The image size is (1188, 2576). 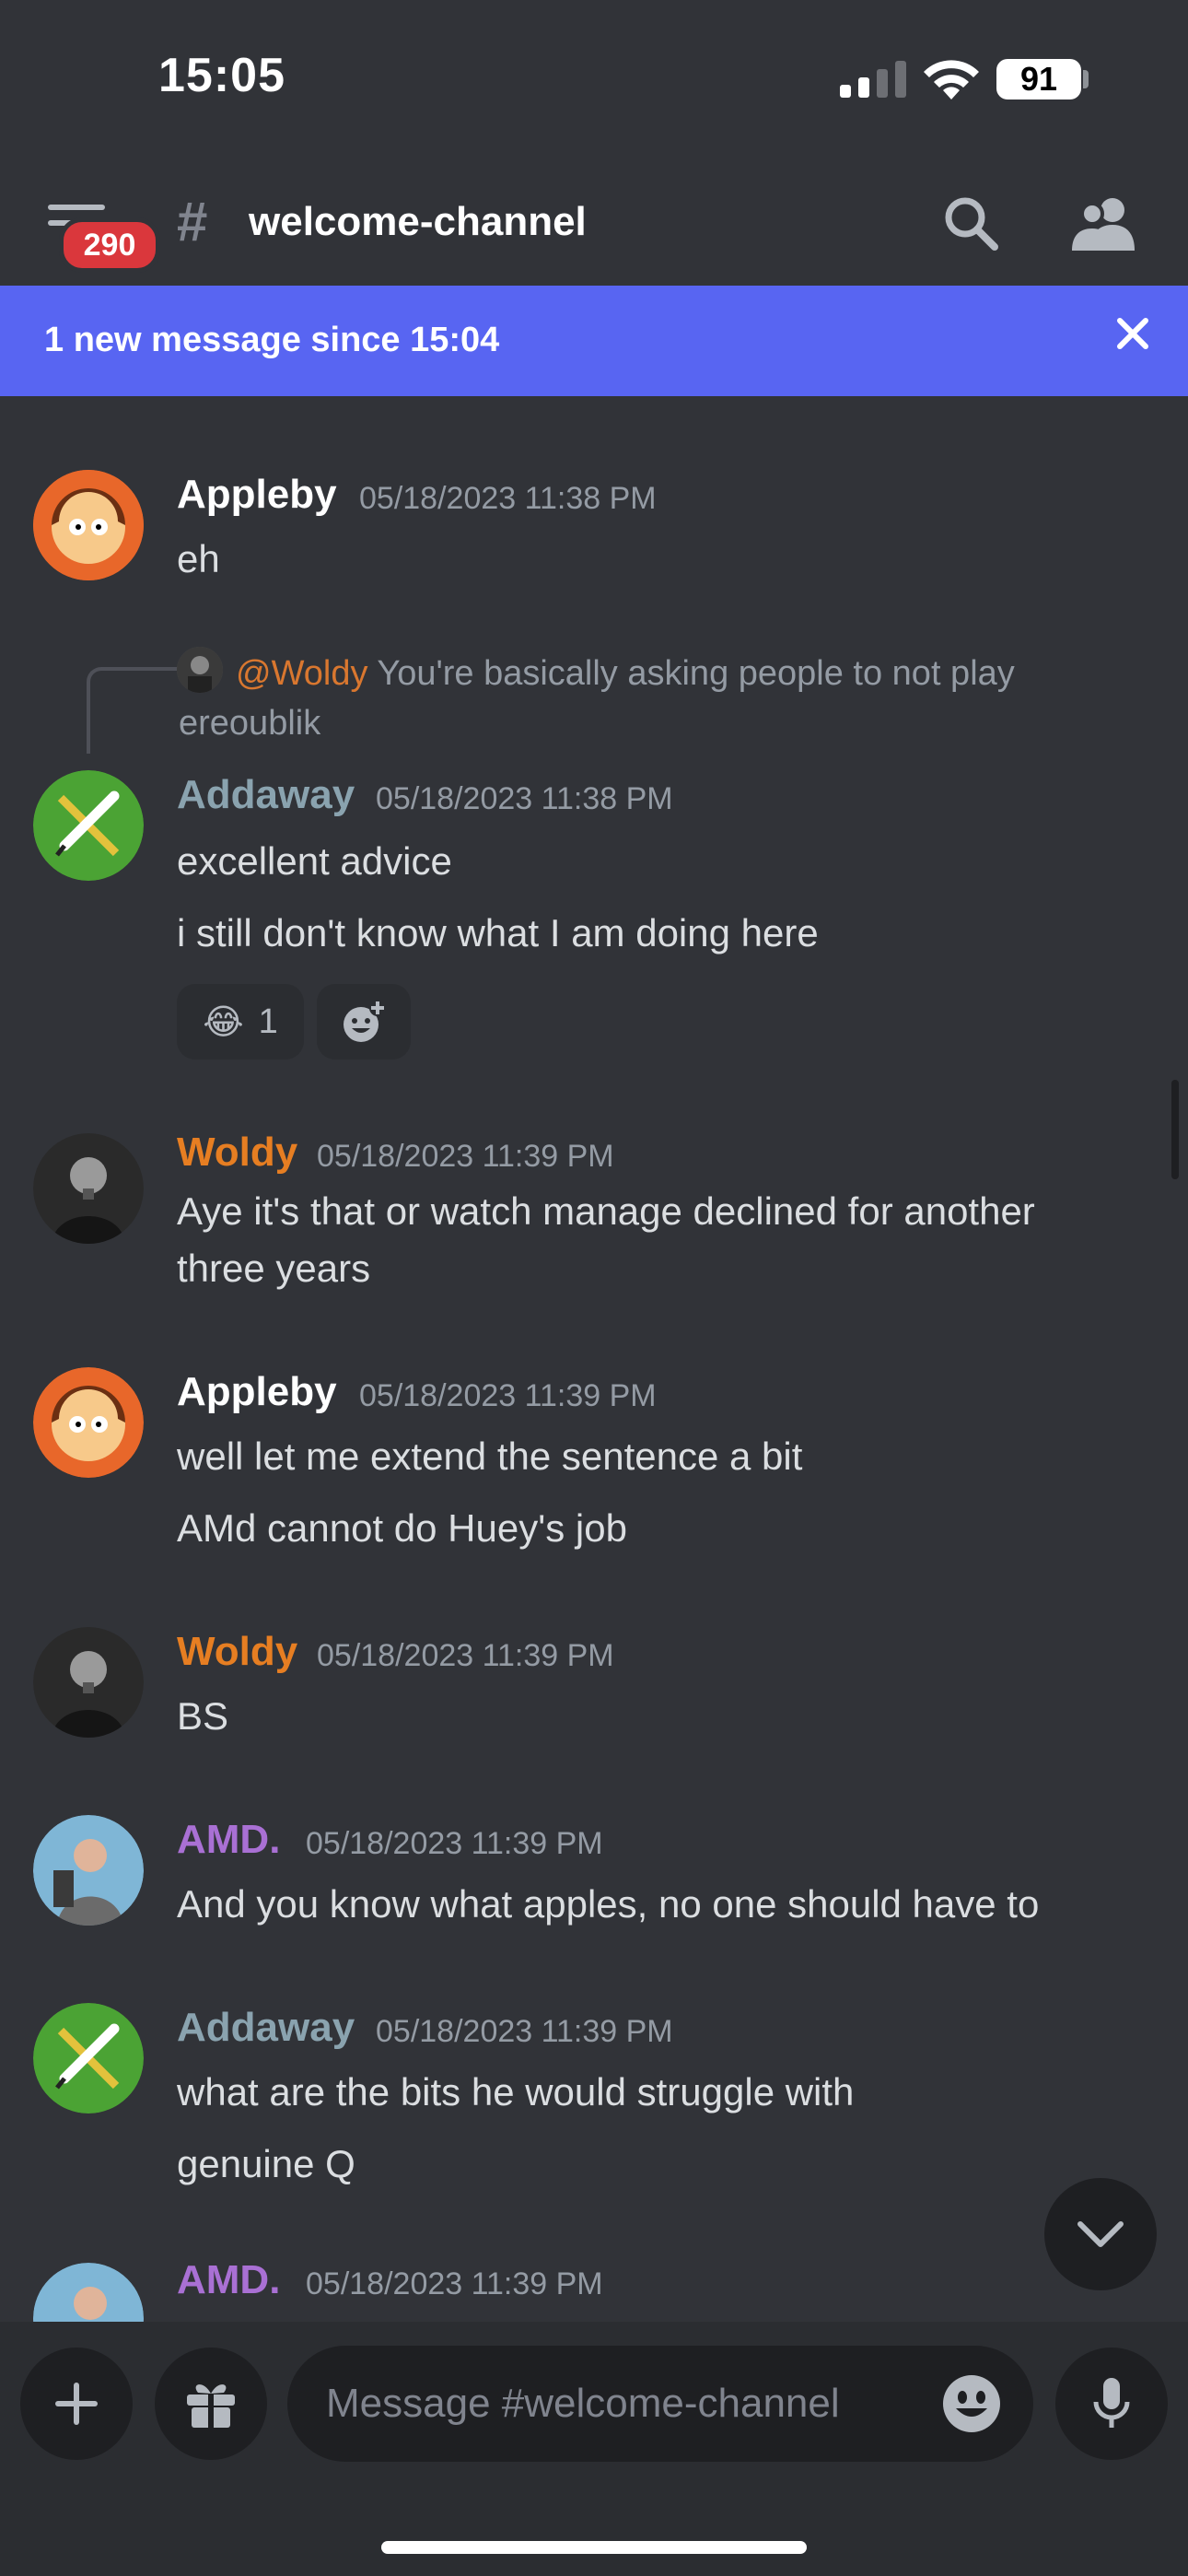 What do you see at coordinates (660, 2404) in the screenshot?
I see `message-input` at bounding box center [660, 2404].